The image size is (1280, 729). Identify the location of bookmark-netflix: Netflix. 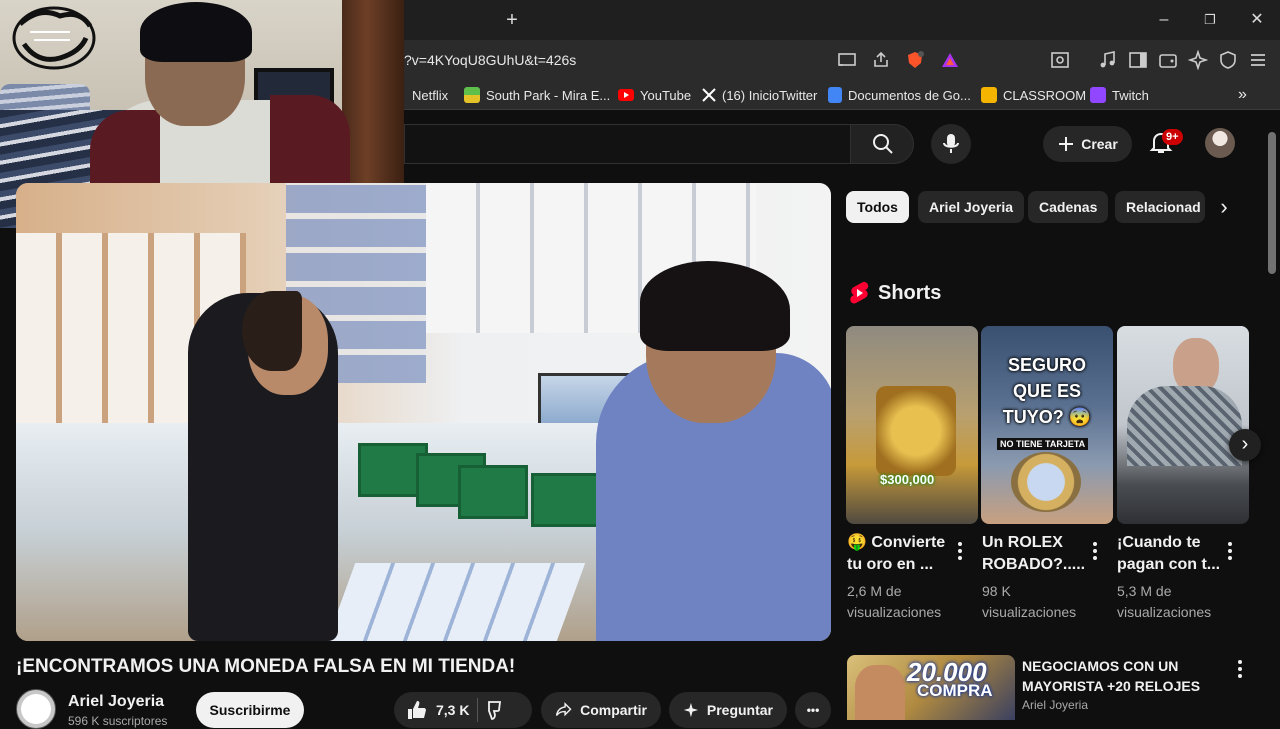
(430, 95).